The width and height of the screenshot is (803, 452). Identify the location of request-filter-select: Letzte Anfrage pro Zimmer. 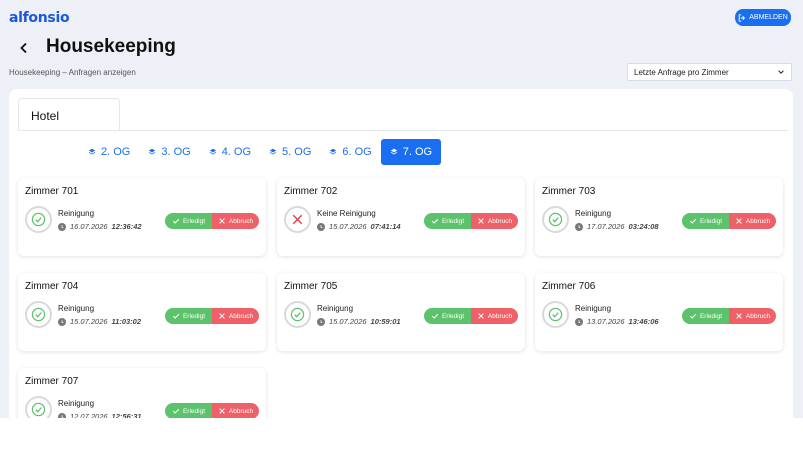
(709, 72).